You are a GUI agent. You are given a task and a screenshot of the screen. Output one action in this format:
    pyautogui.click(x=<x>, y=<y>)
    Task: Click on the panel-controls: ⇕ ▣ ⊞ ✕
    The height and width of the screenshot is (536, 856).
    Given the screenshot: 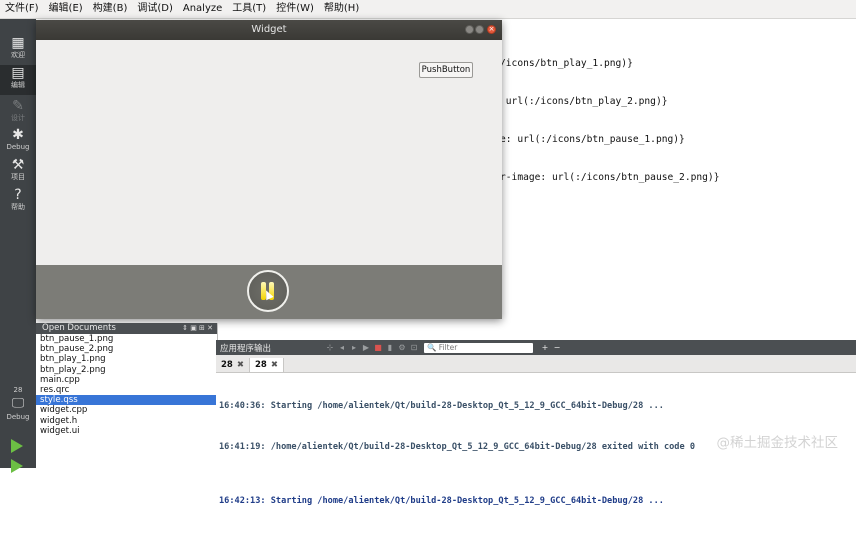 What is the action you would take?
    pyautogui.click(x=197, y=328)
    